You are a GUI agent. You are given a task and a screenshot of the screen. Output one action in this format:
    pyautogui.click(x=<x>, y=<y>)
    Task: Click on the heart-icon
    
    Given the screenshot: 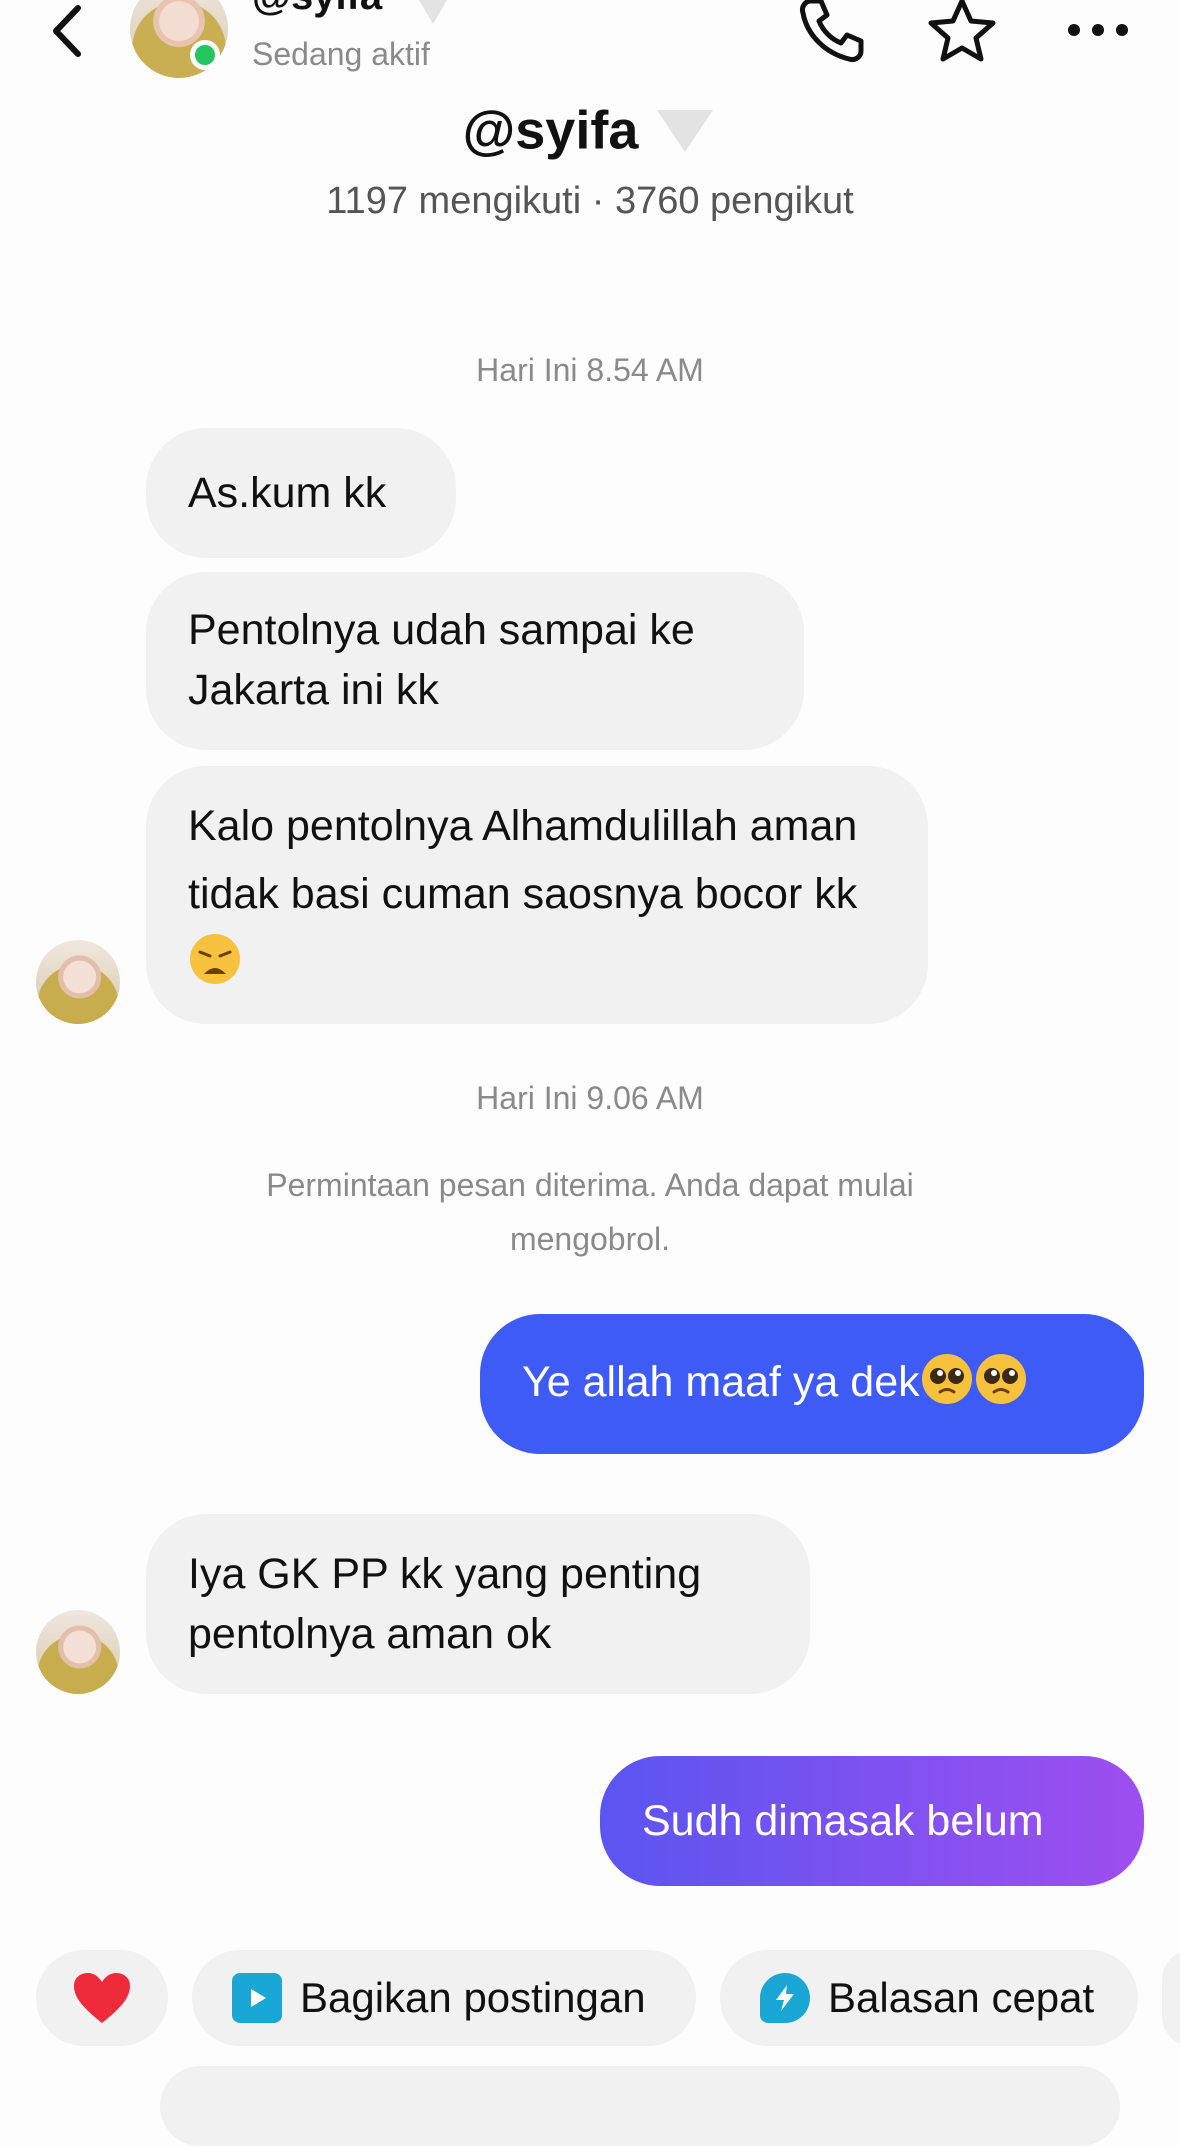 What is the action you would take?
    pyautogui.click(x=102, y=1998)
    